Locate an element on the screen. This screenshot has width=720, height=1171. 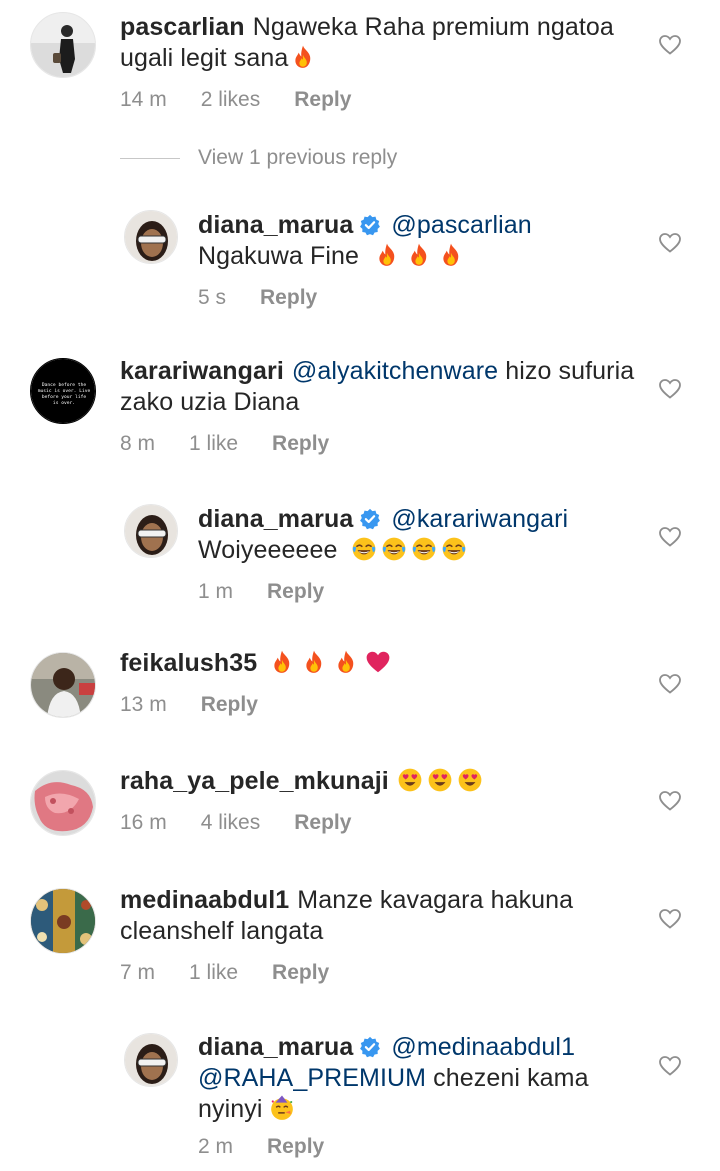
red-heart-icon is located at coordinates (378, 662).